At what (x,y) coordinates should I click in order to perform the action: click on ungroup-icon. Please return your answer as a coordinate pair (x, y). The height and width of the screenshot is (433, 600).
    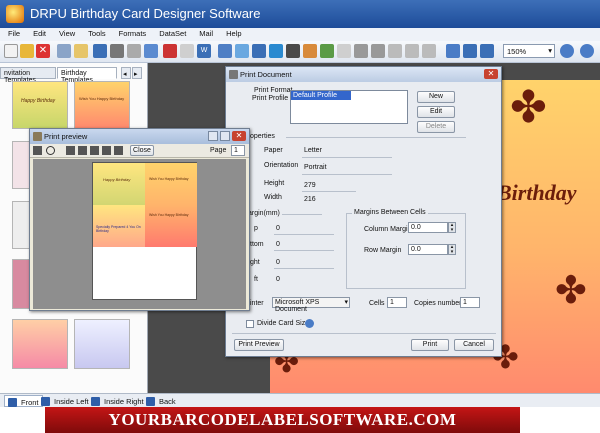
    Looking at the image, I should click on (429, 51).